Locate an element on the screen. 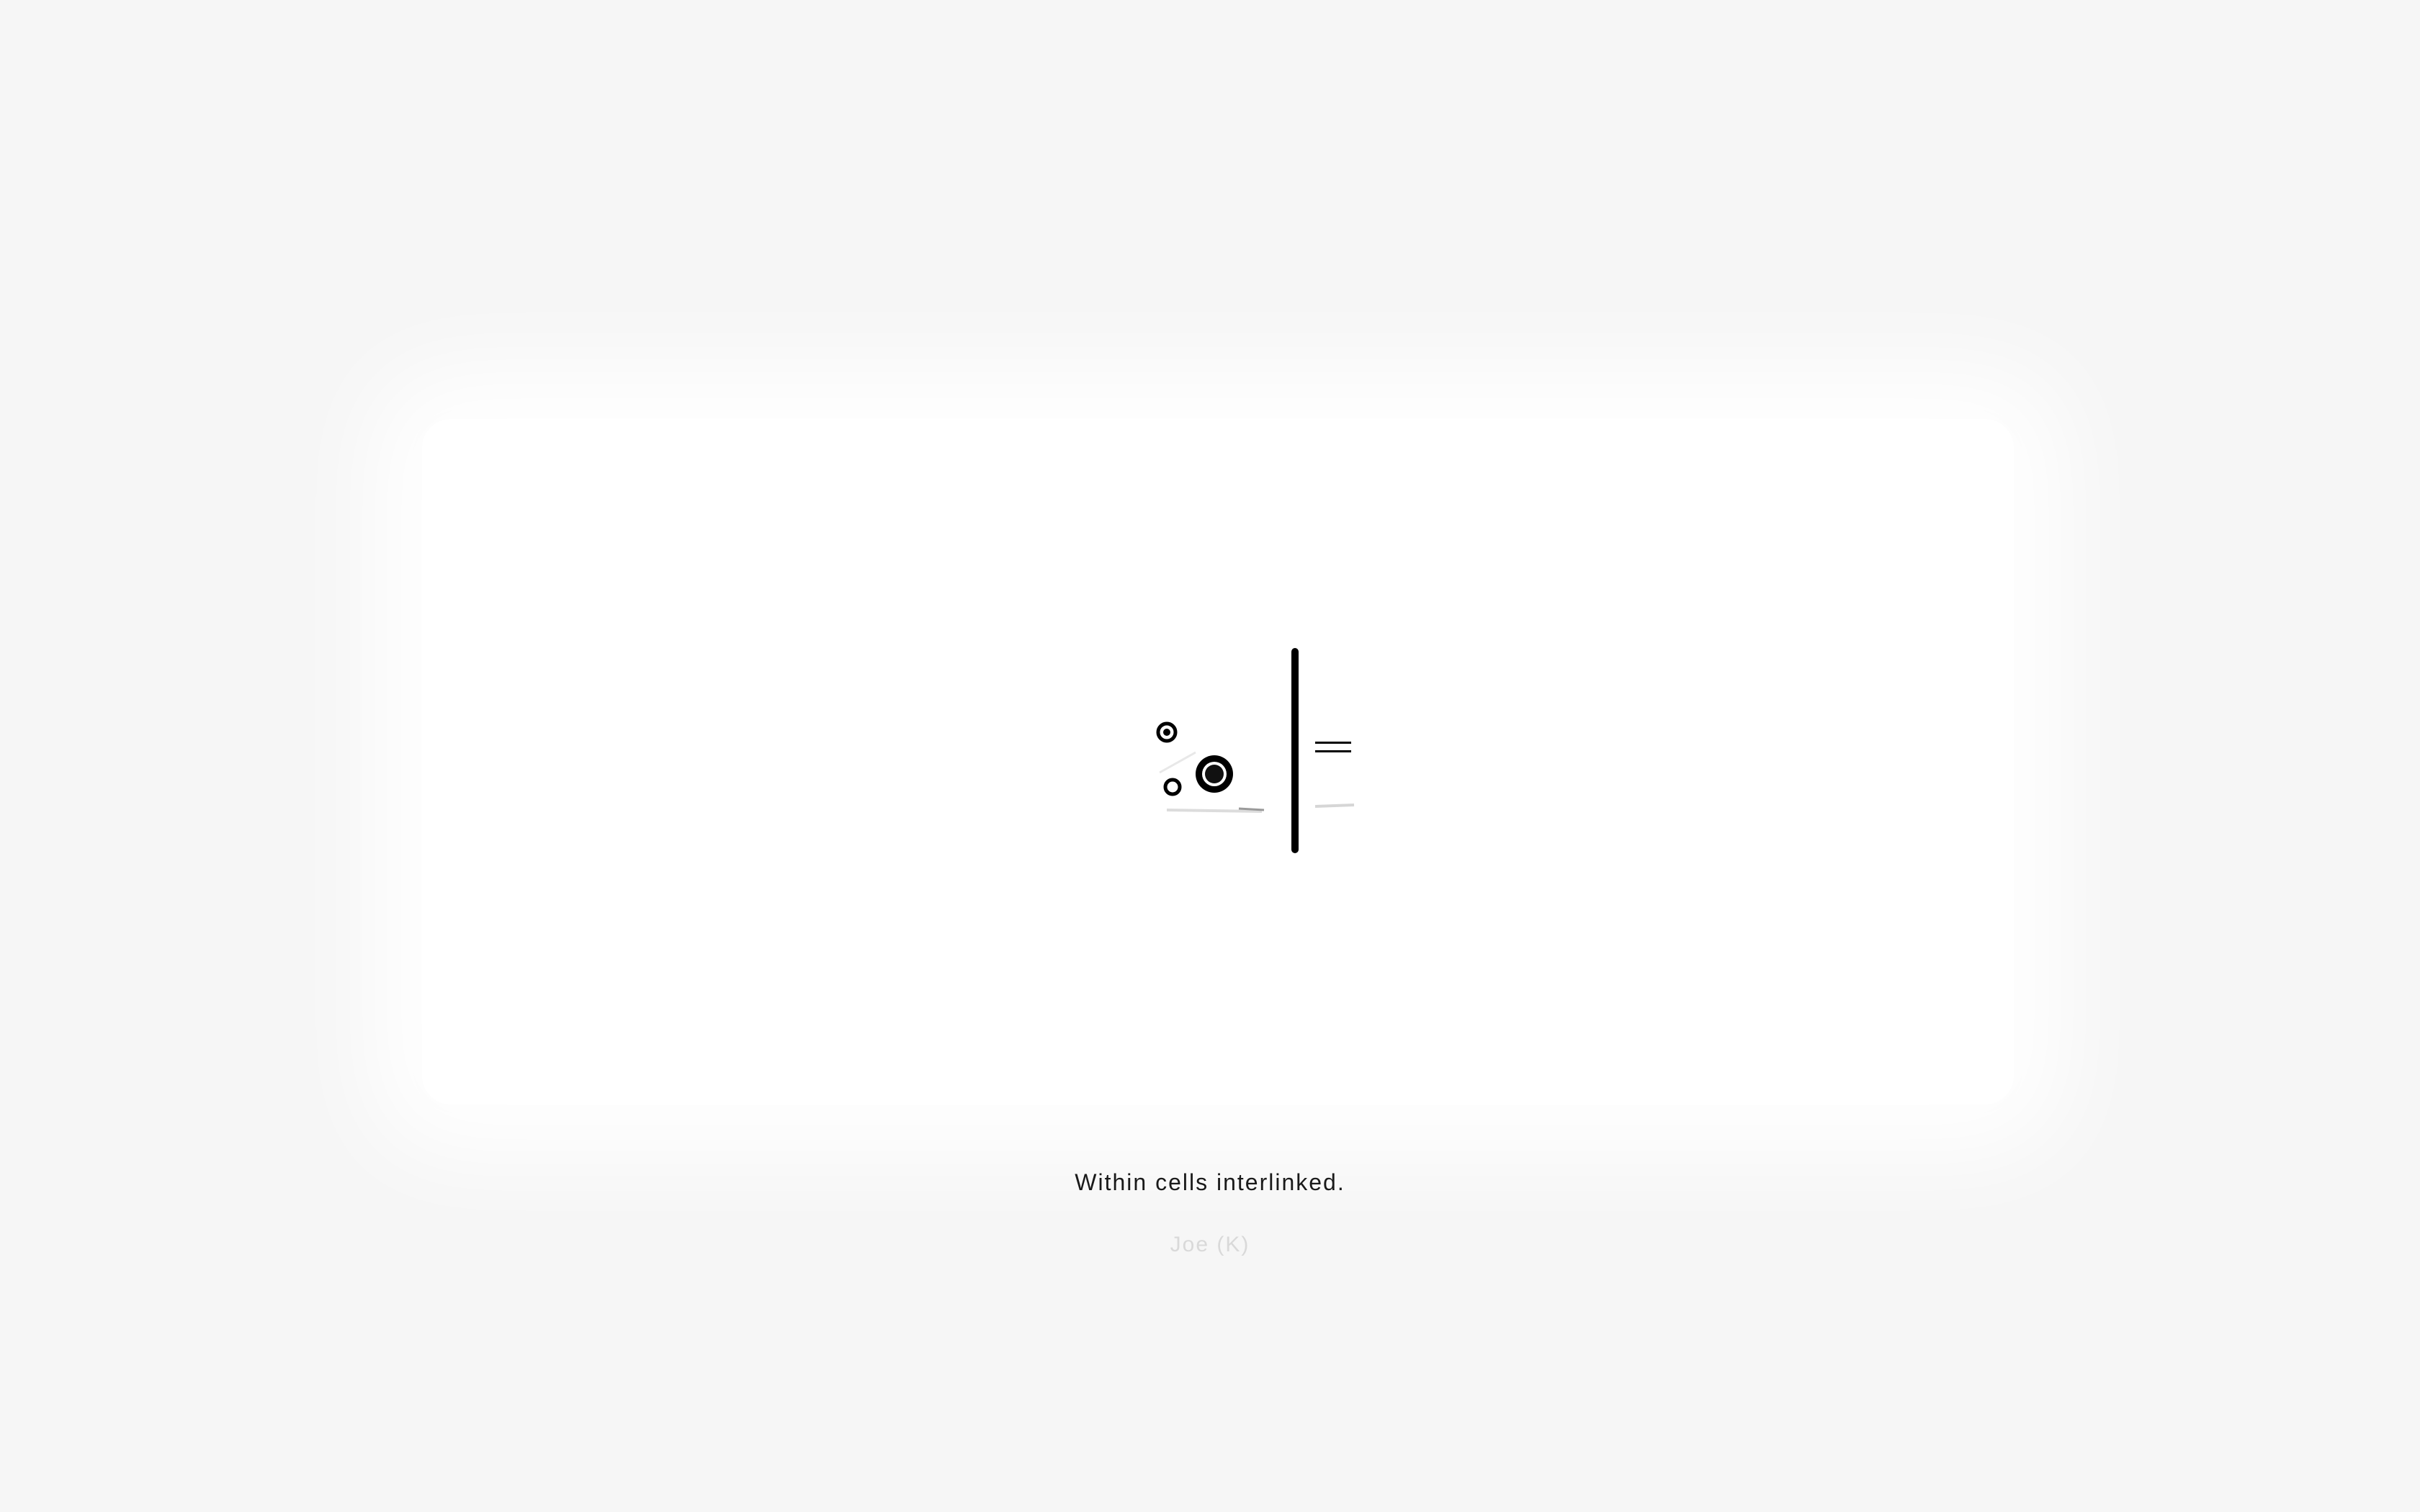 The height and width of the screenshot is (1512, 2420). gray-base-line is located at coordinates (1214, 811).